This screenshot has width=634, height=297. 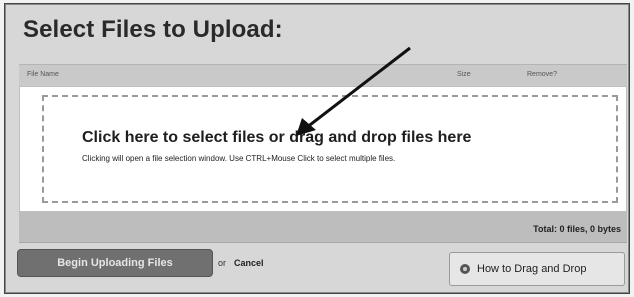 I want to click on file-list-header: File Name Size Remove?, so click(x=323, y=76).